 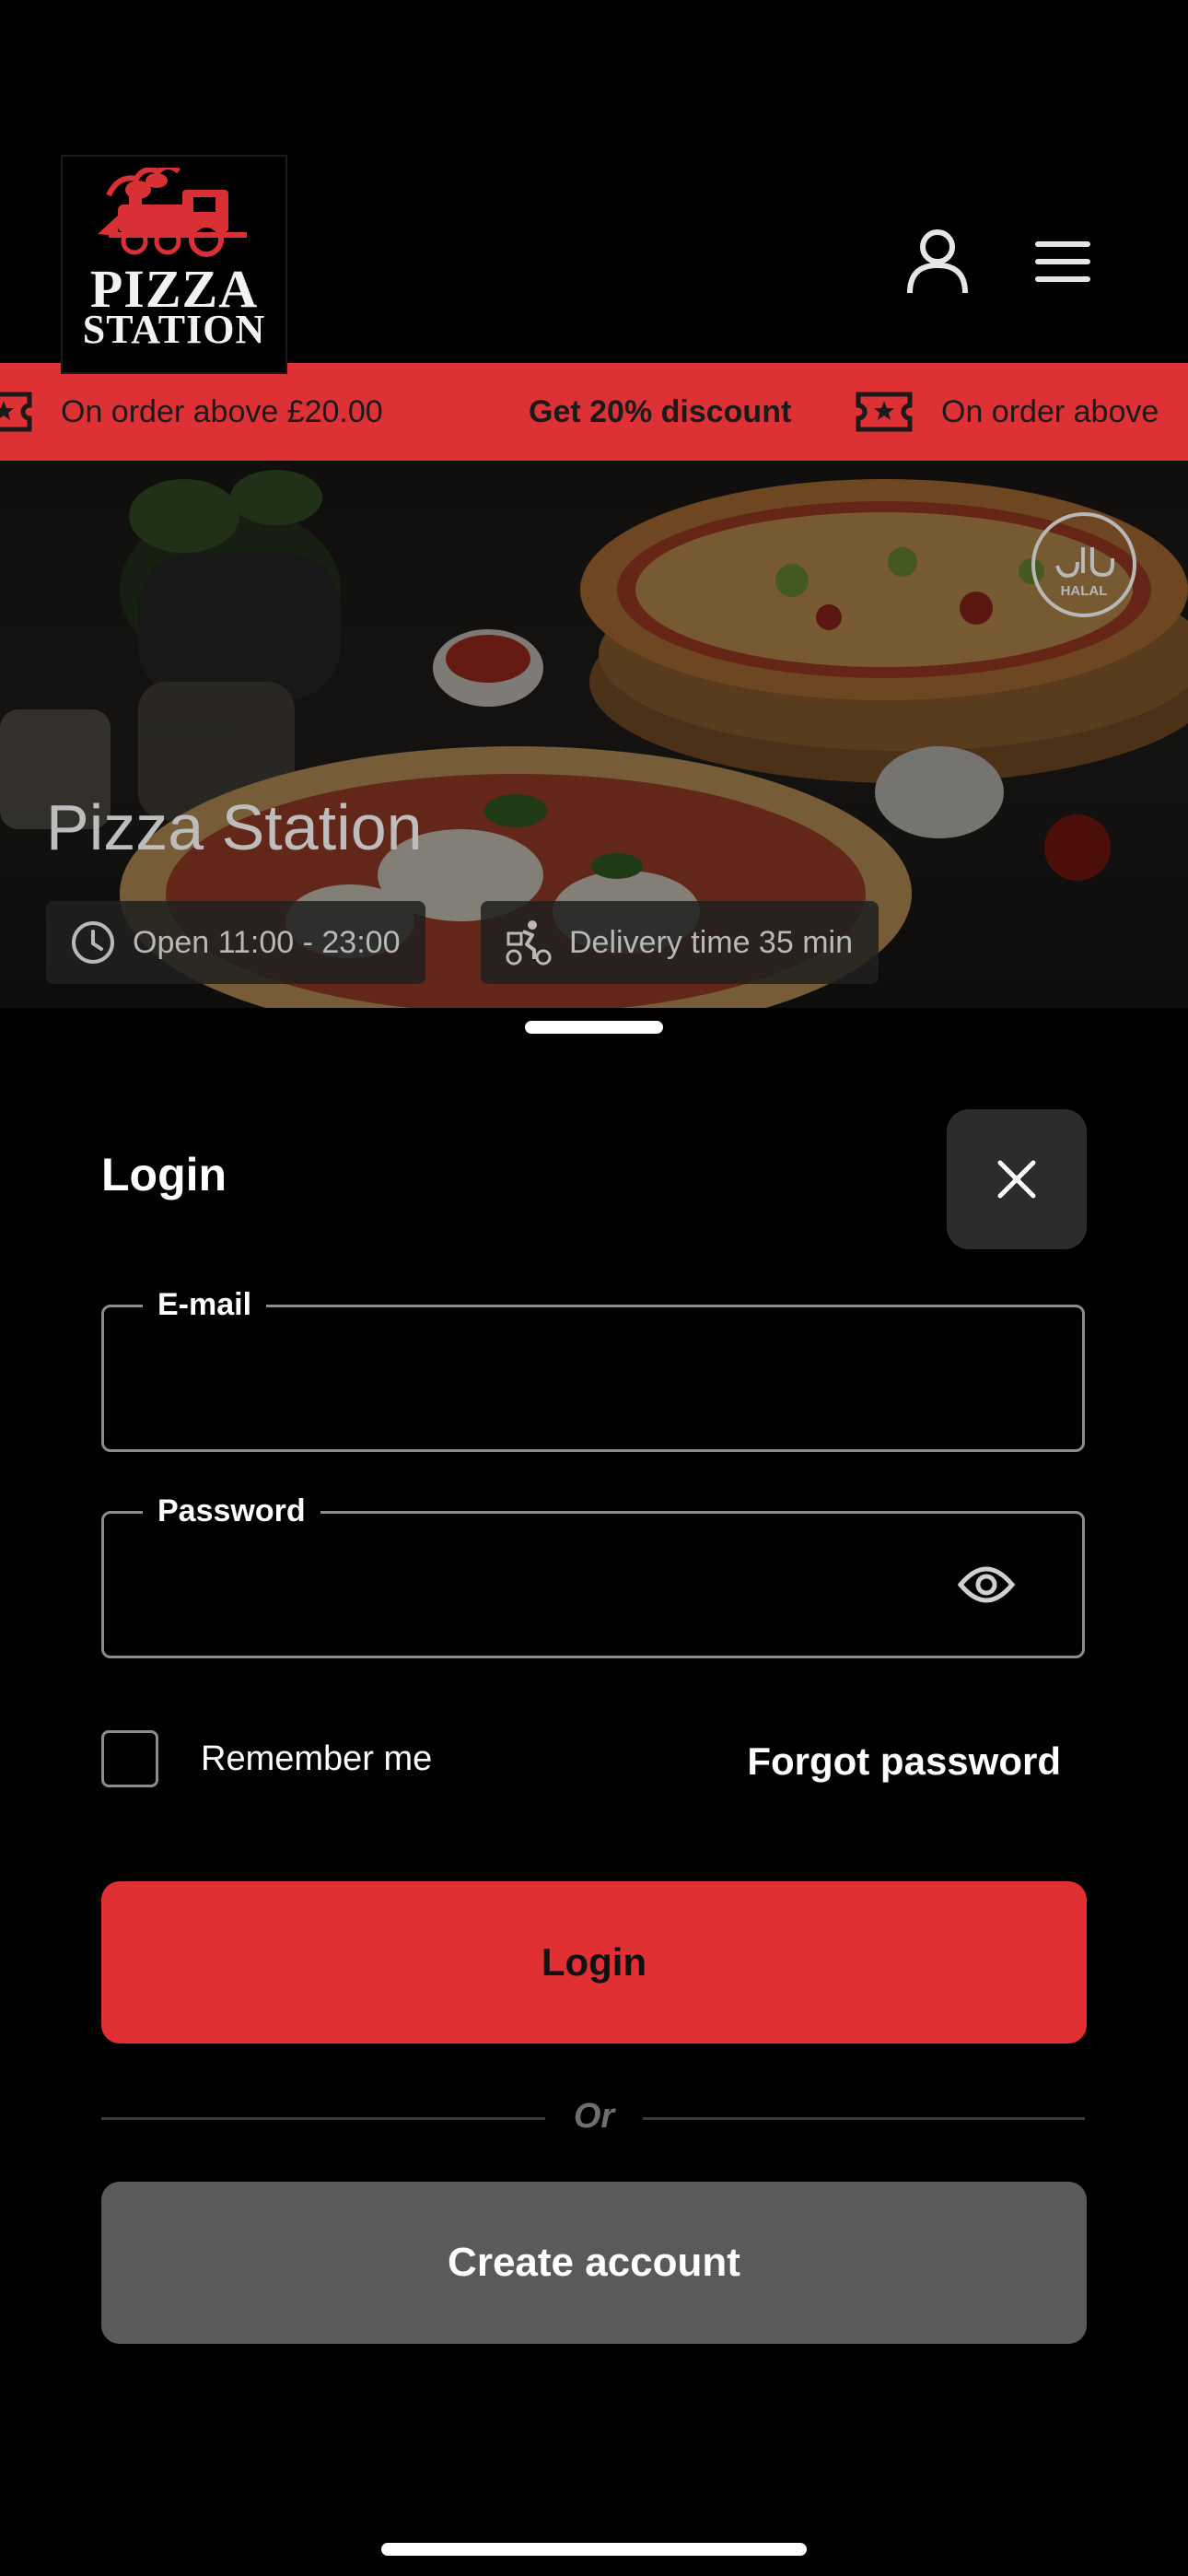 What do you see at coordinates (267, 942) in the screenshot?
I see `opening-hours-text: Open 11:00 - 23:00` at bounding box center [267, 942].